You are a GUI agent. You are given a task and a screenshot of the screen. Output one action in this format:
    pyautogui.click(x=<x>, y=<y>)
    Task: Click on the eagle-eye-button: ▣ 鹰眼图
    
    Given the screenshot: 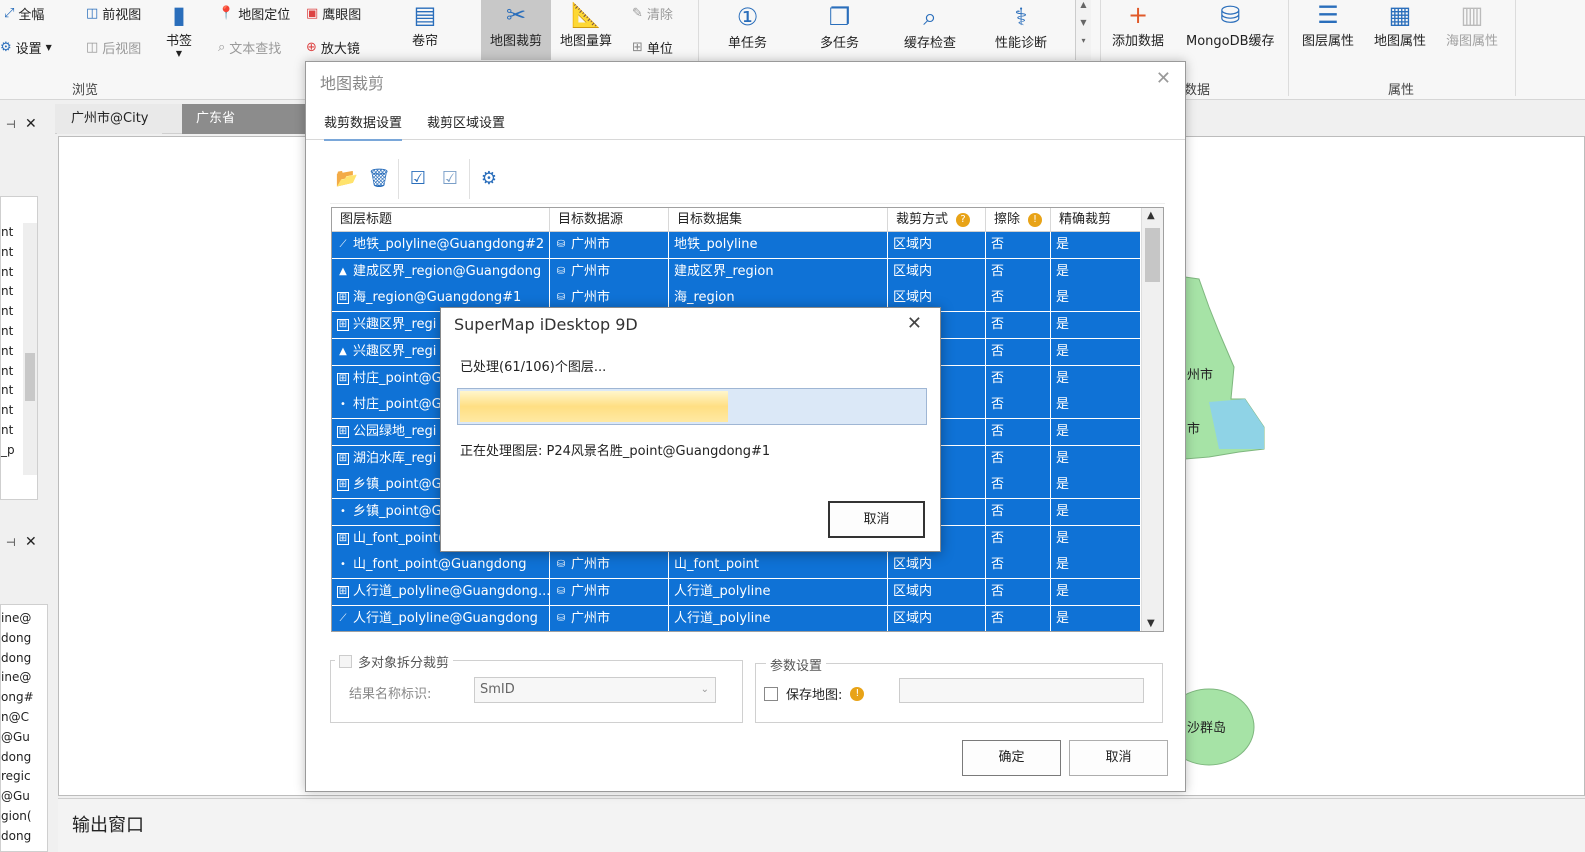 What is the action you would take?
    pyautogui.click(x=333, y=13)
    